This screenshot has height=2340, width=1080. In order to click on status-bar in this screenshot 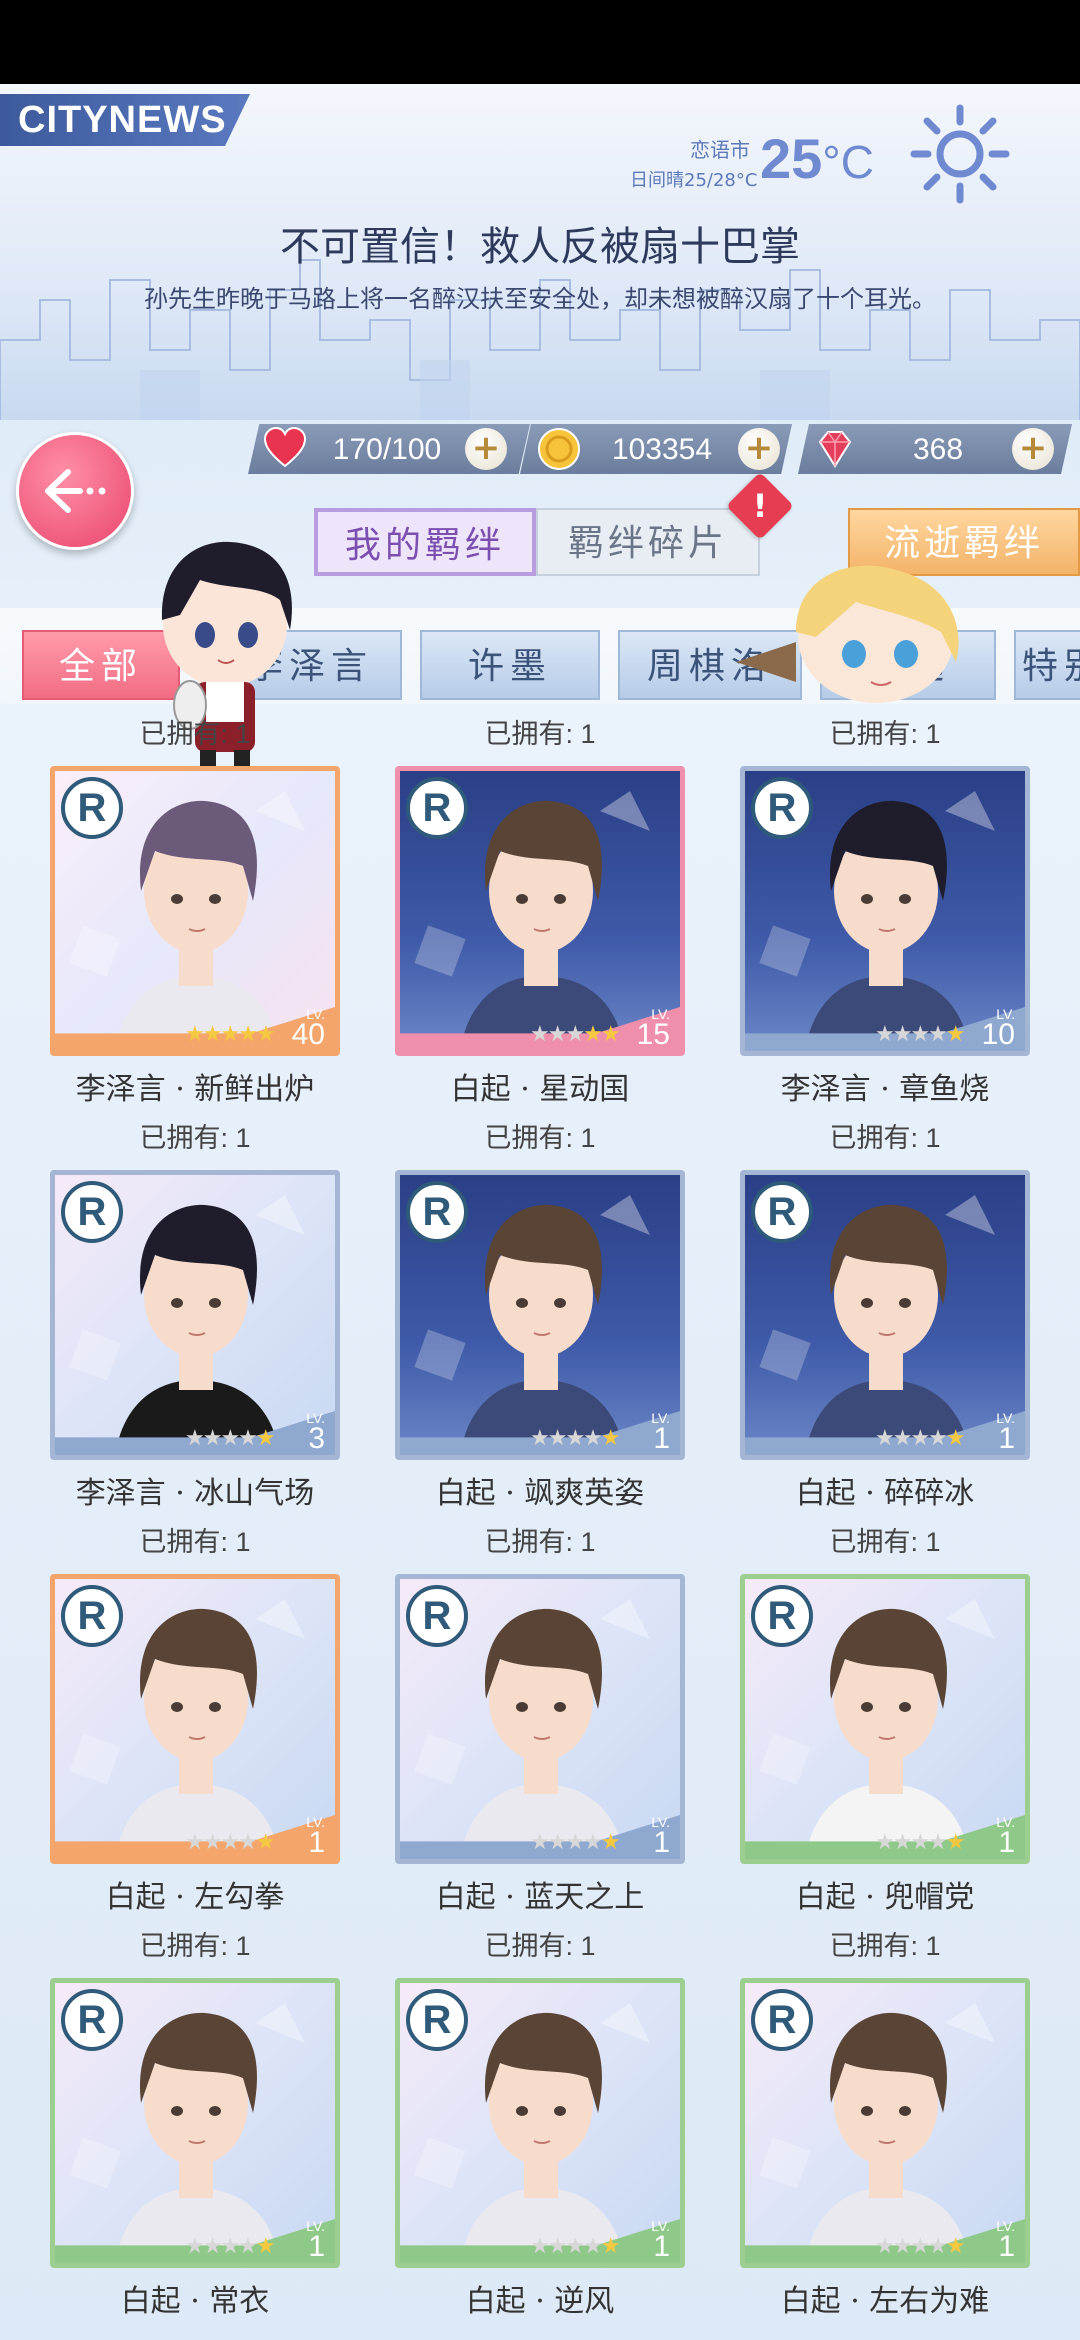, I will do `click(540, 42)`.